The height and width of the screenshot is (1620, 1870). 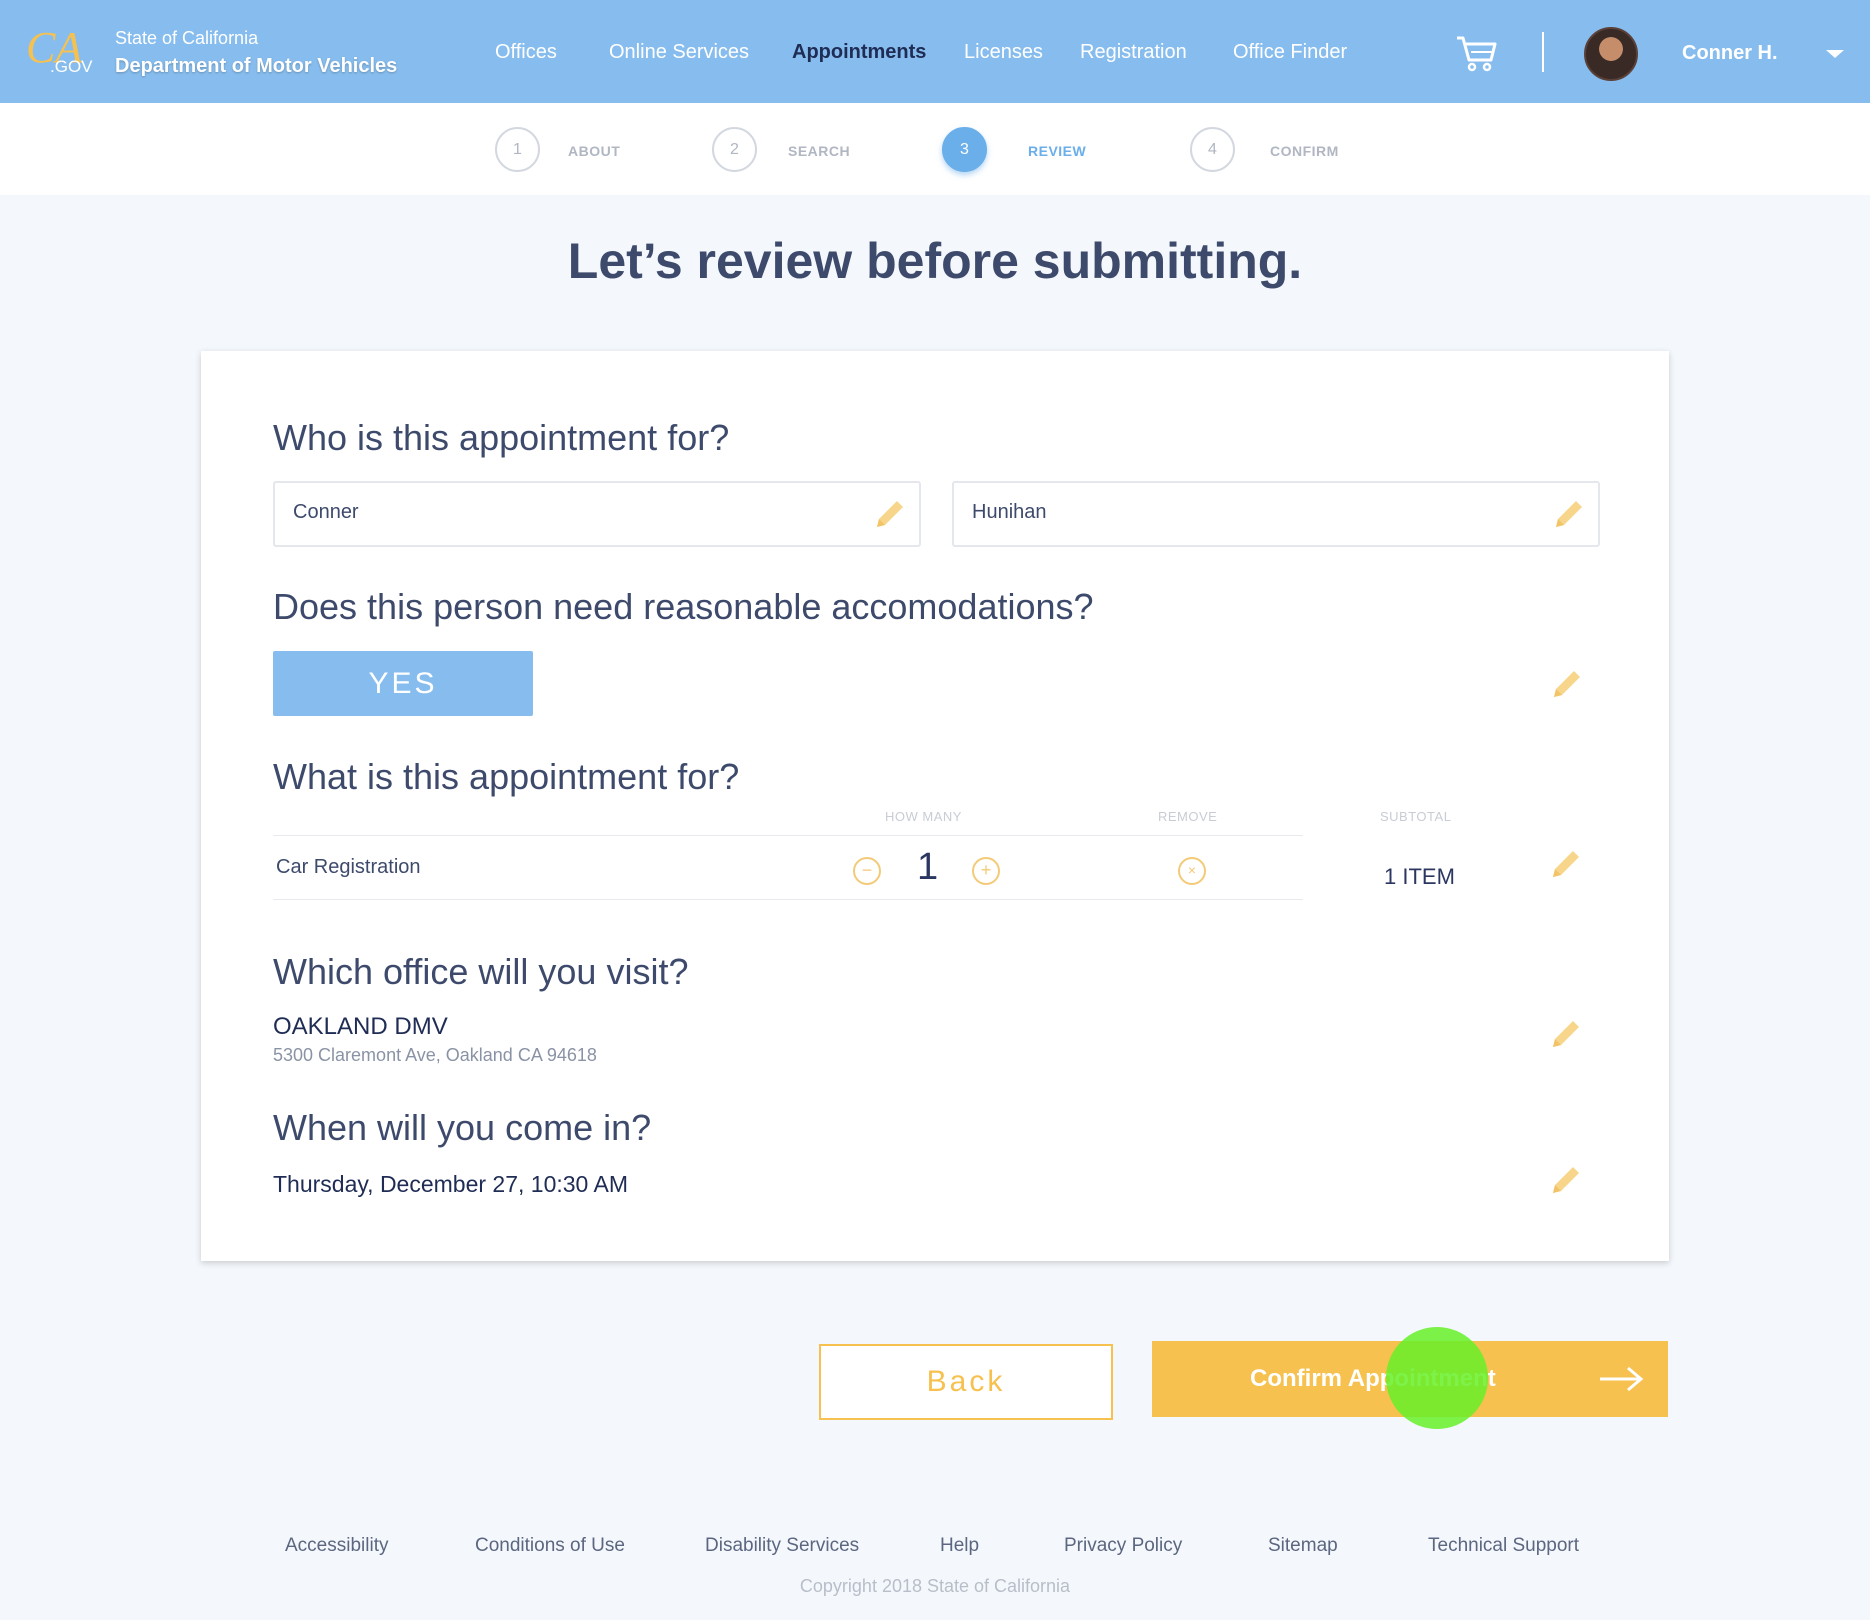 What do you see at coordinates (1835, 54) in the screenshot?
I see `caret-down-icon` at bounding box center [1835, 54].